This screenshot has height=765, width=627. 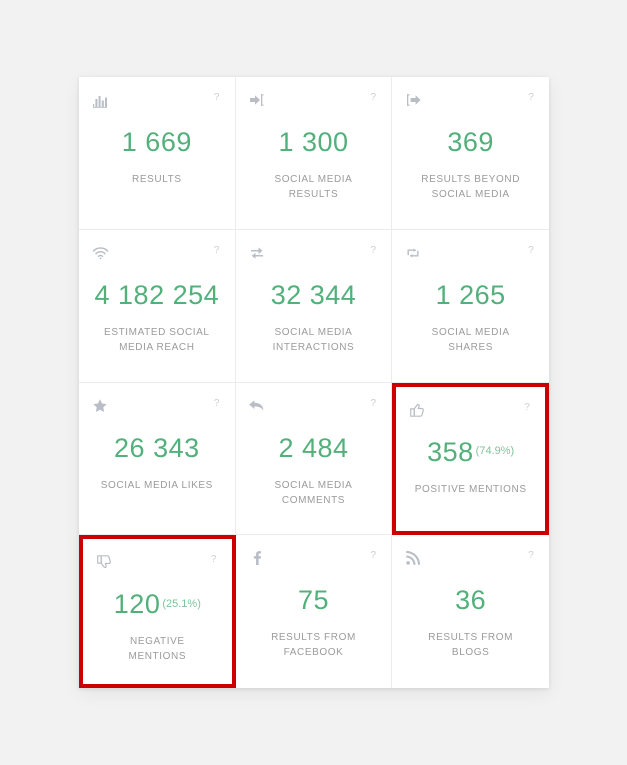 I want to click on rss-feed-icon, so click(x=413, y=558).